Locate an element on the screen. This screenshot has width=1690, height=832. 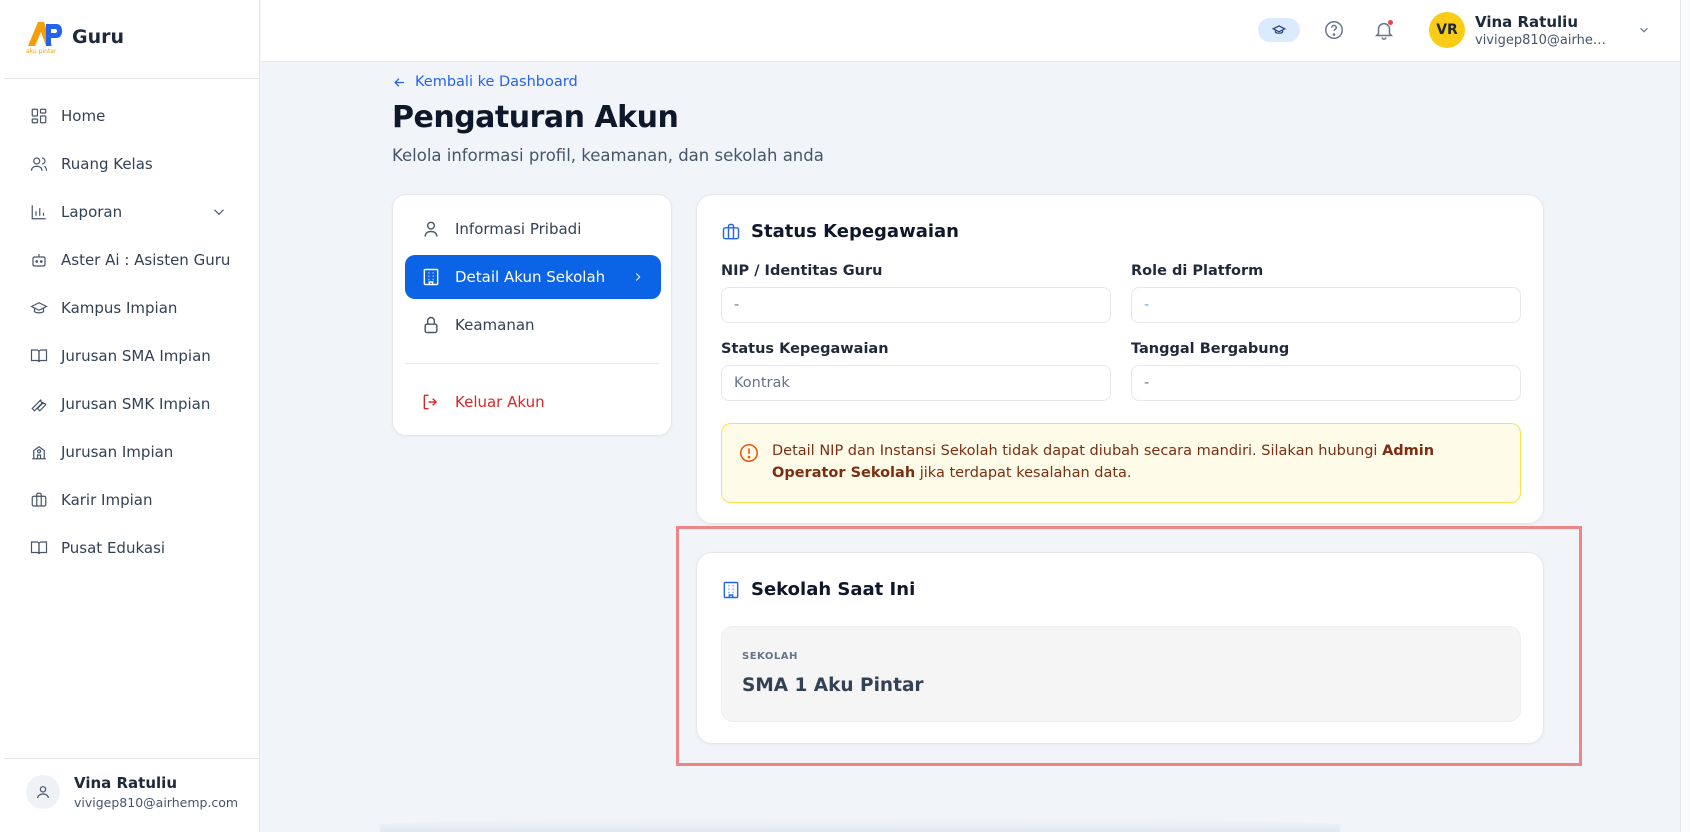
field-label: Tanggal Bergabung is located at coordinates (1210, 349).